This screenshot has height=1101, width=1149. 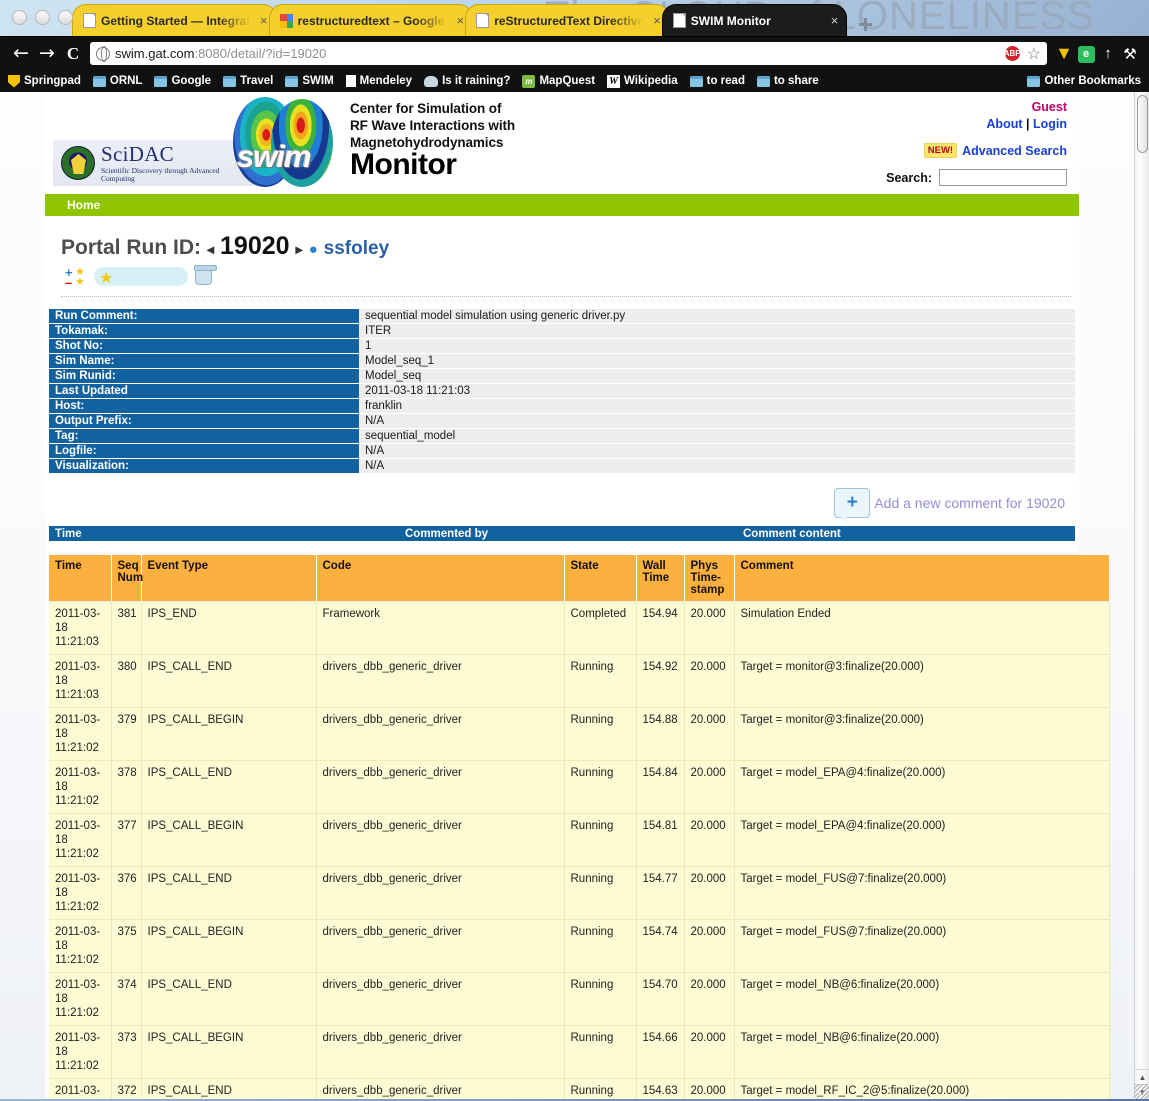 I want to click on add-comment-link: Add a new comment for 19020, so click(x=969, y=503).